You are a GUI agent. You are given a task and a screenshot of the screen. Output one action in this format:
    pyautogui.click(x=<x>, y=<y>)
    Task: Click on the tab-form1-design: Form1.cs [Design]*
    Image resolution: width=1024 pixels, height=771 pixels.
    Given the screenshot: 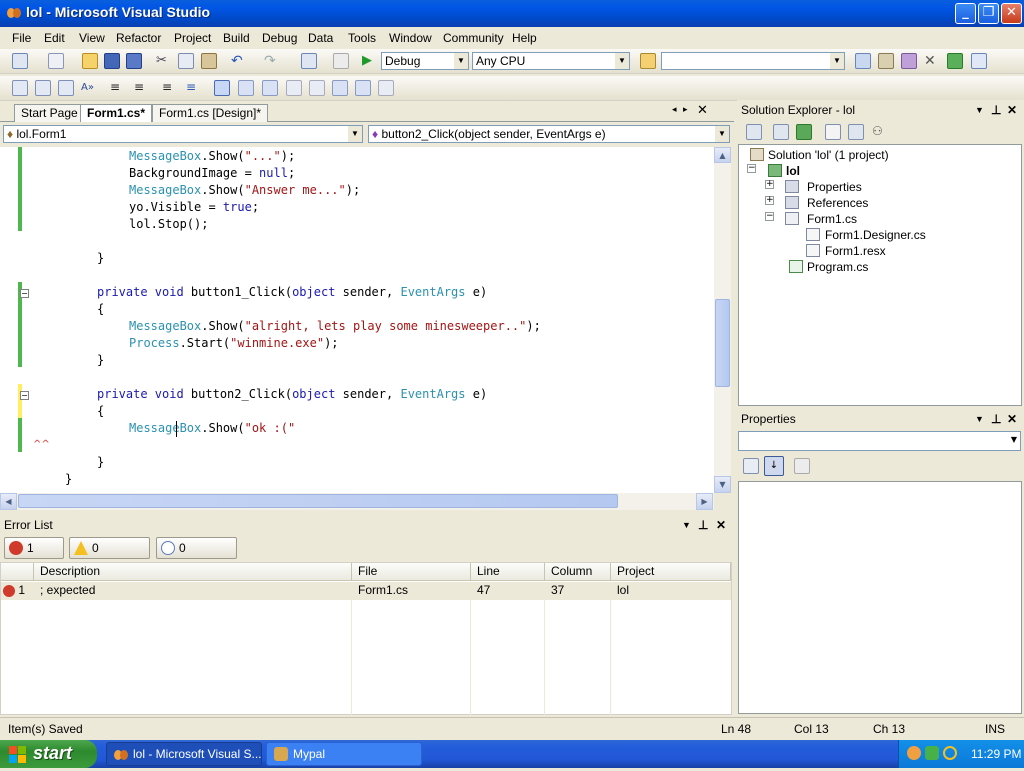 What is the action you would take?
    pyautogui.click(x=210, y=113)
    